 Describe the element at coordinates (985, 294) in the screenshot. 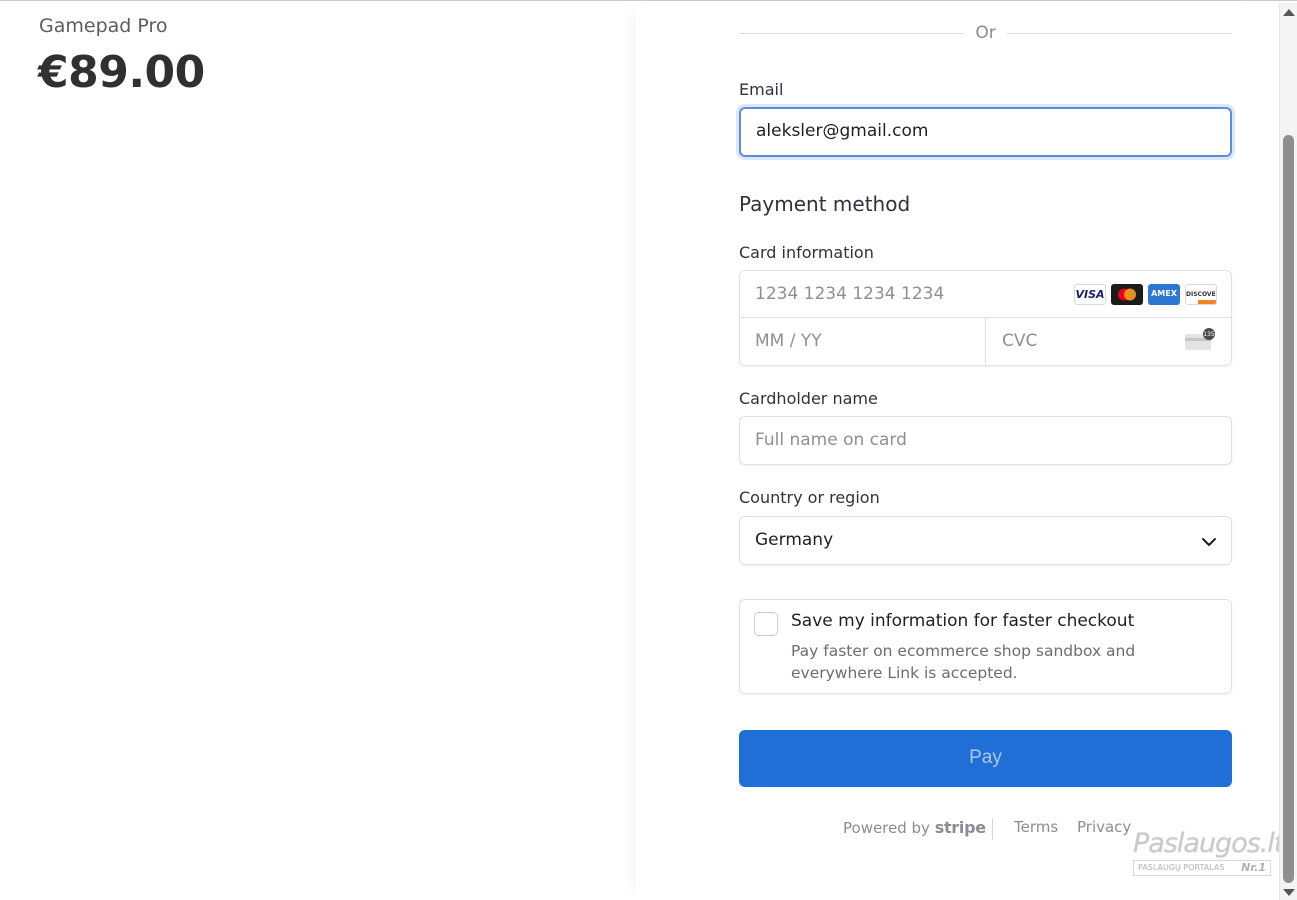

I see `card-number-field: 1234 1234 1234 1234 VISA AMEX DISCOVER` at that location.